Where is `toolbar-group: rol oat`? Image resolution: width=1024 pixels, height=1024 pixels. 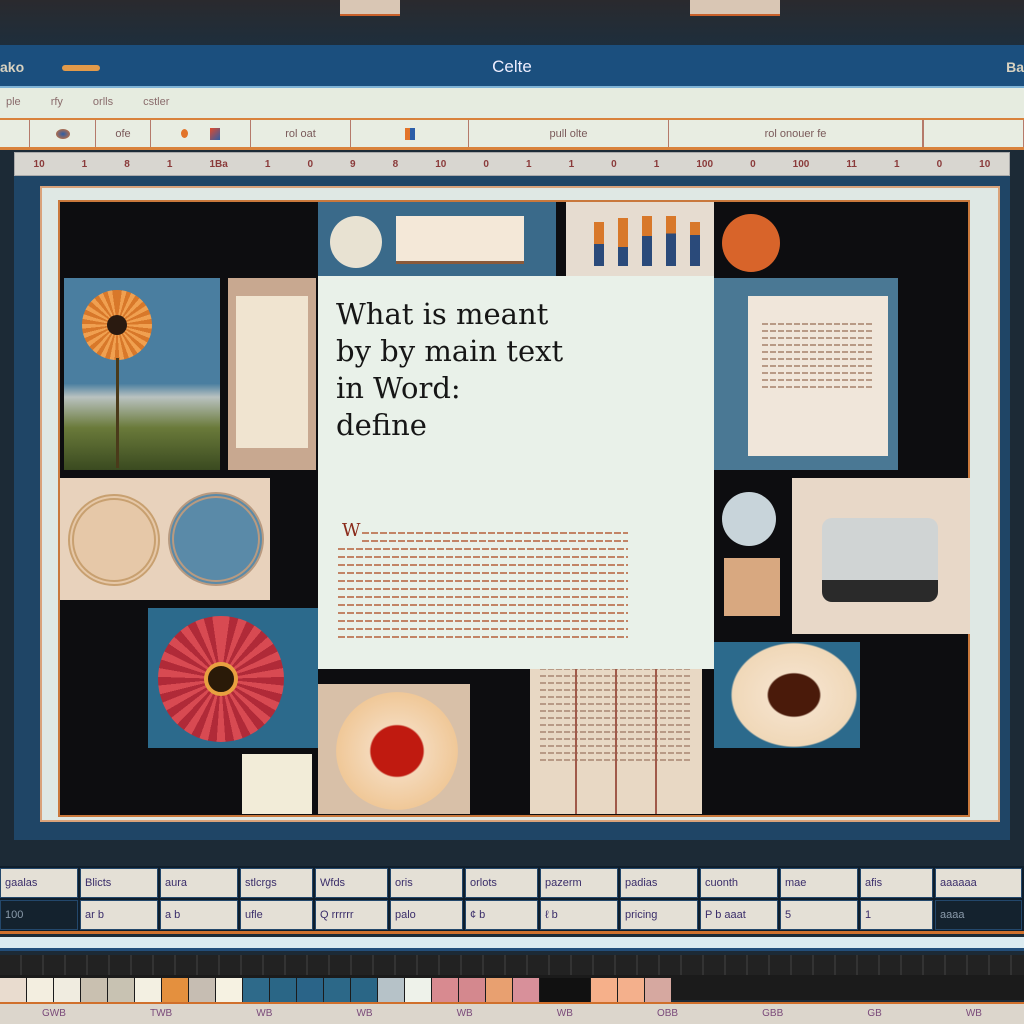 toolbar-group: rol oat is located at coordinates (301, 133).